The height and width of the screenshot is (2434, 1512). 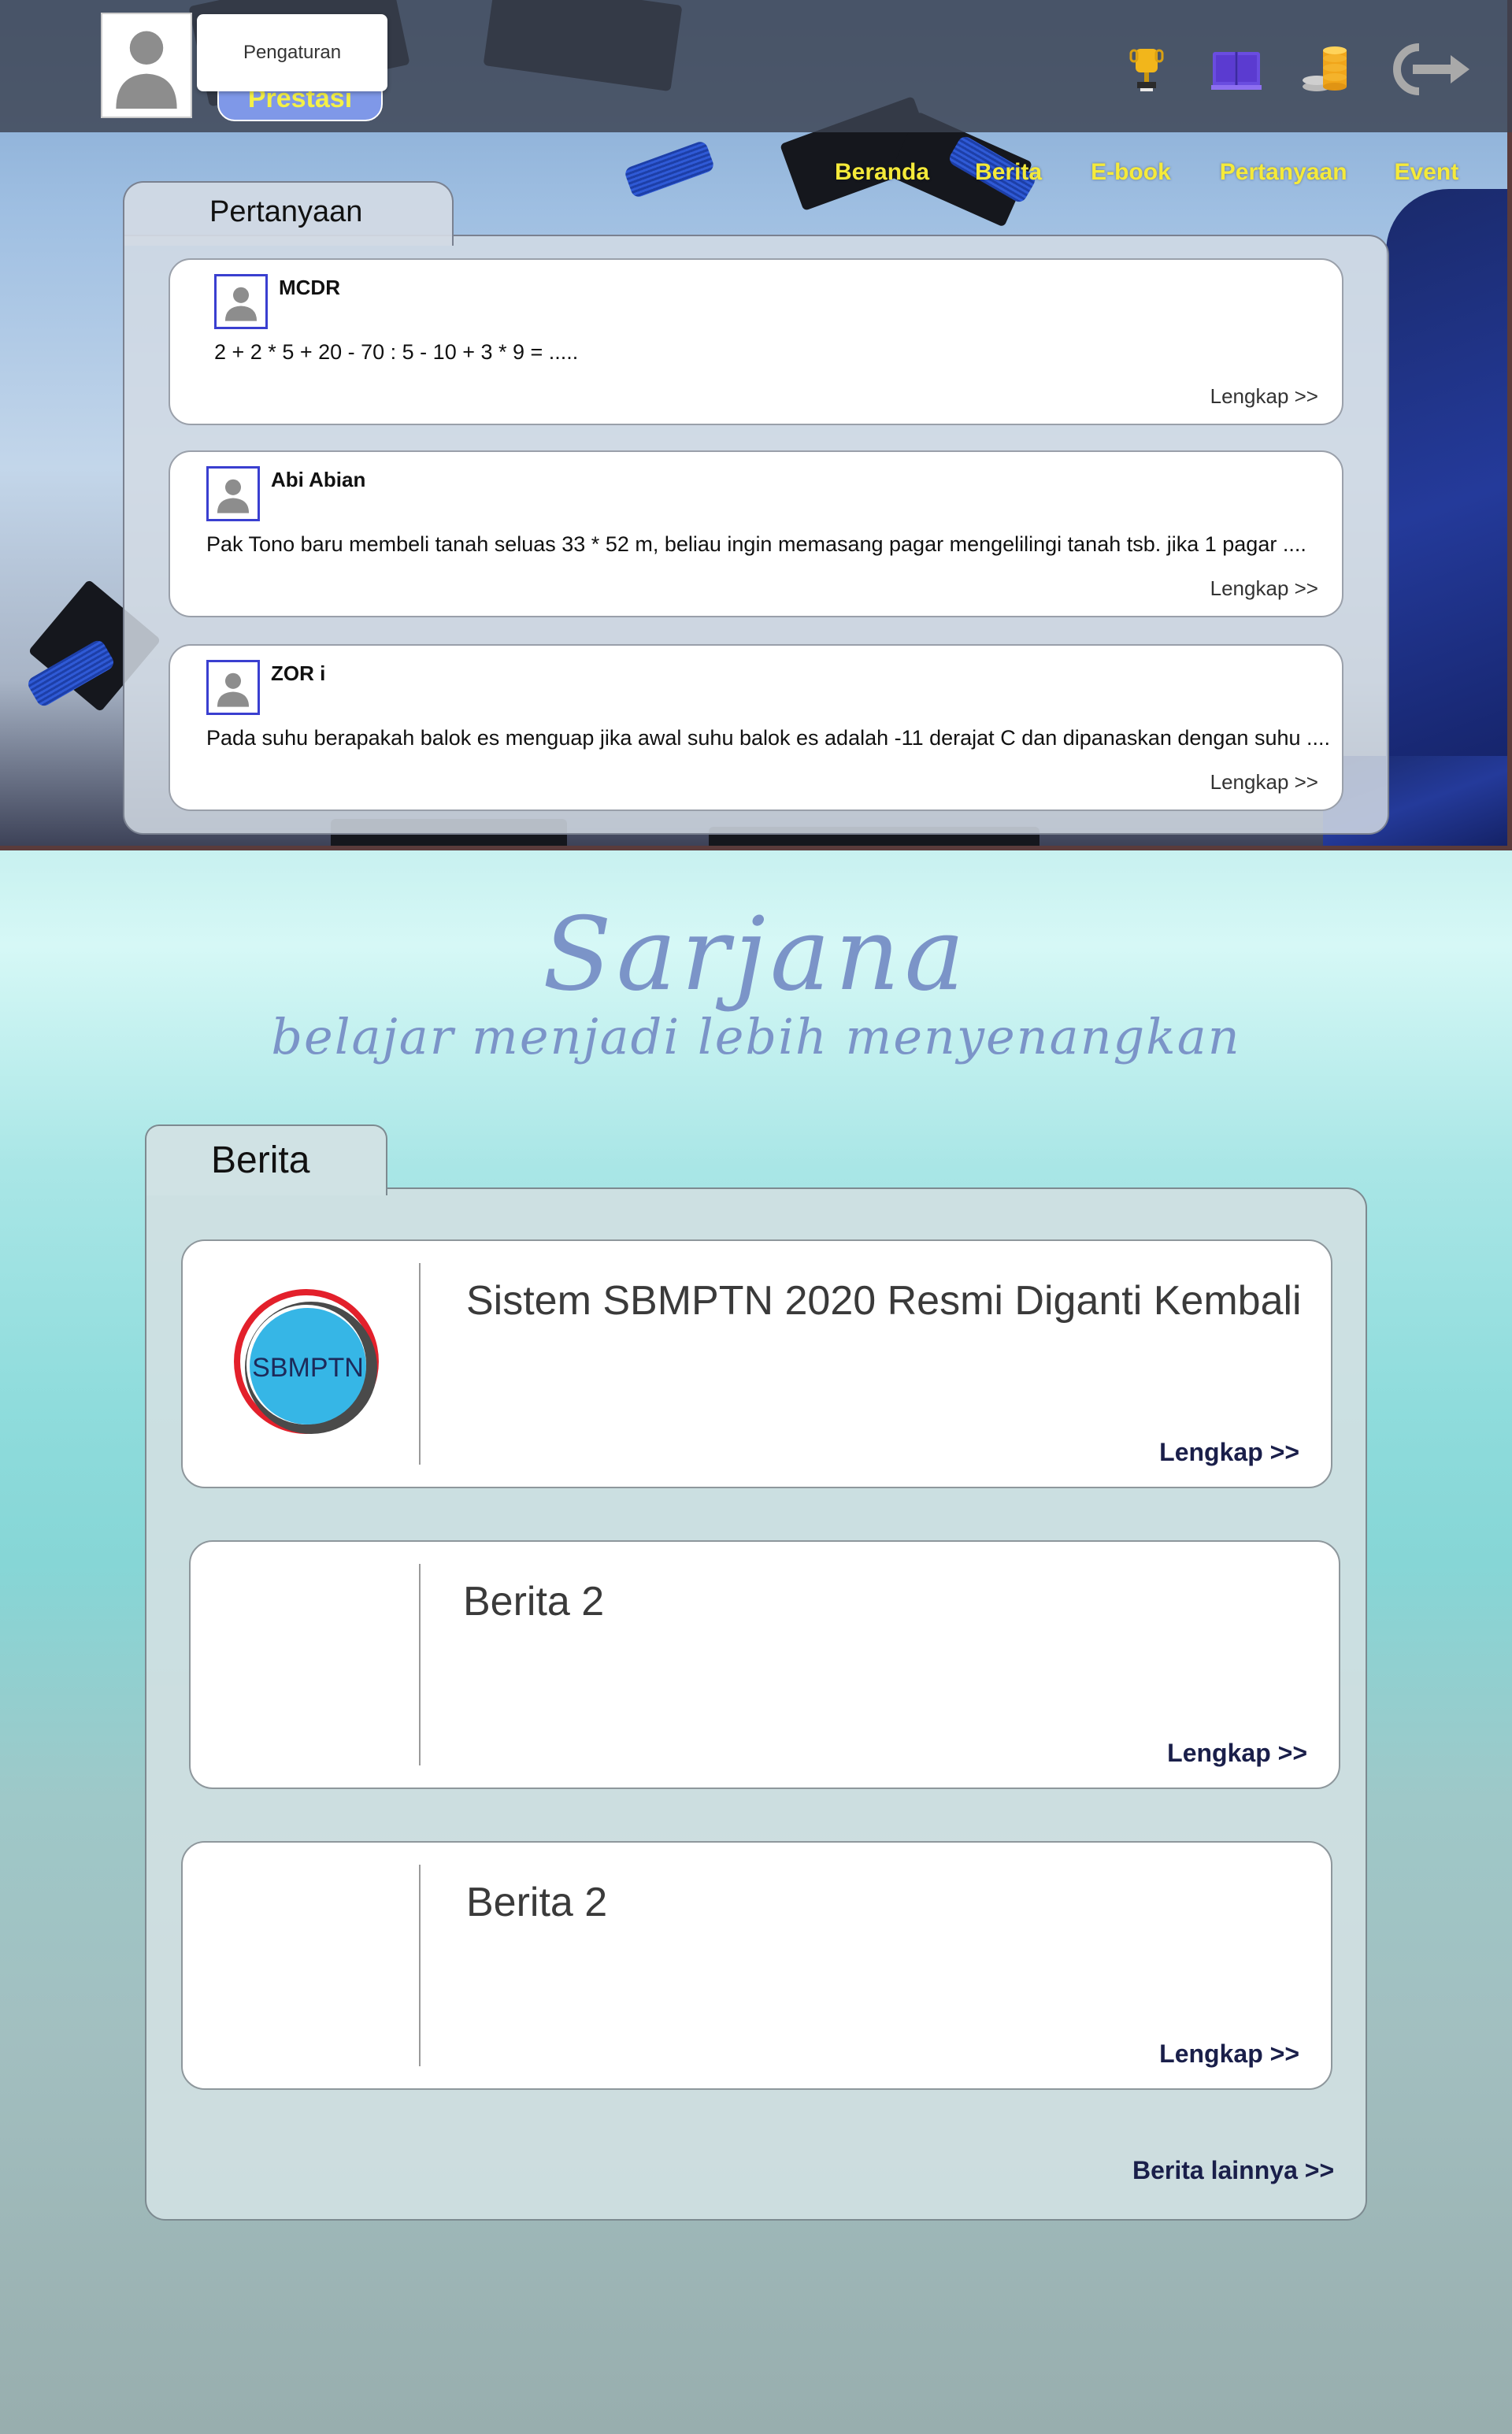 What do you see at coordinates (260, 1160) in the screenshot?
I see `tab-berita-label: Berita` at bounding box center [260, 1160].